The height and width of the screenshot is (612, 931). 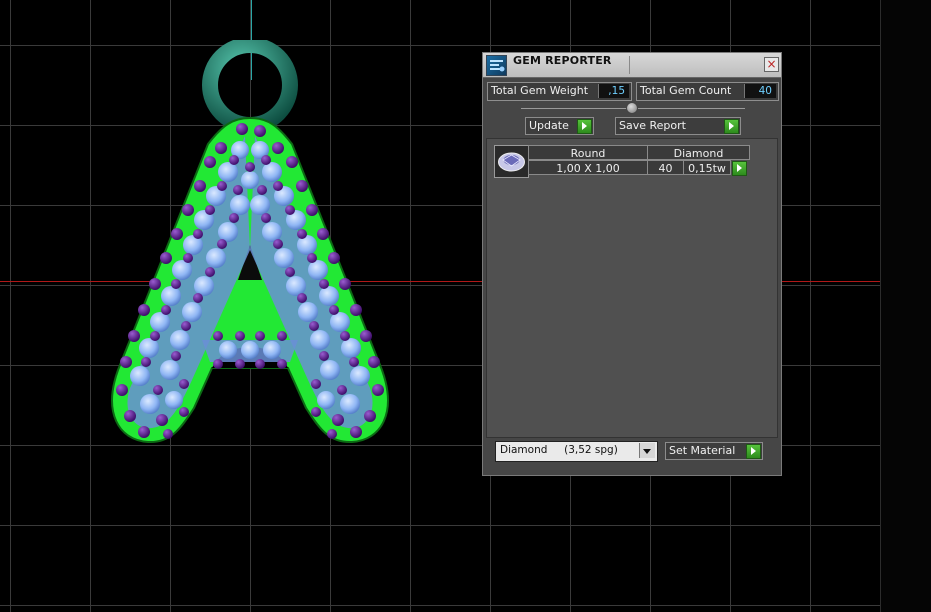 What do you see at coordinates (250, 86) in the screenshot?
I see `pendant-bail-ring` at bounding box center [250, 86].